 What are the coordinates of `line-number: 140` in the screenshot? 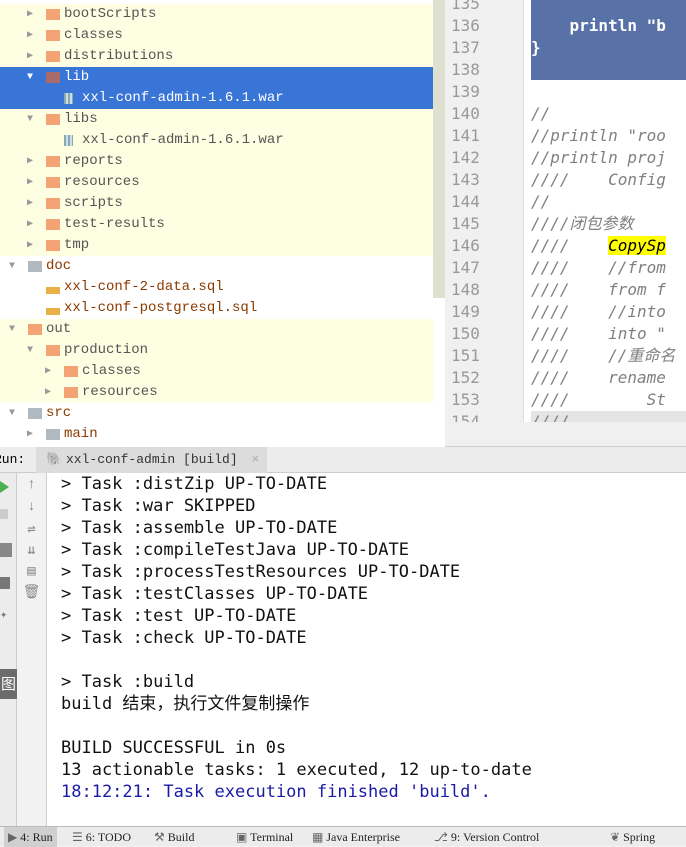 It's located at (465, 113).